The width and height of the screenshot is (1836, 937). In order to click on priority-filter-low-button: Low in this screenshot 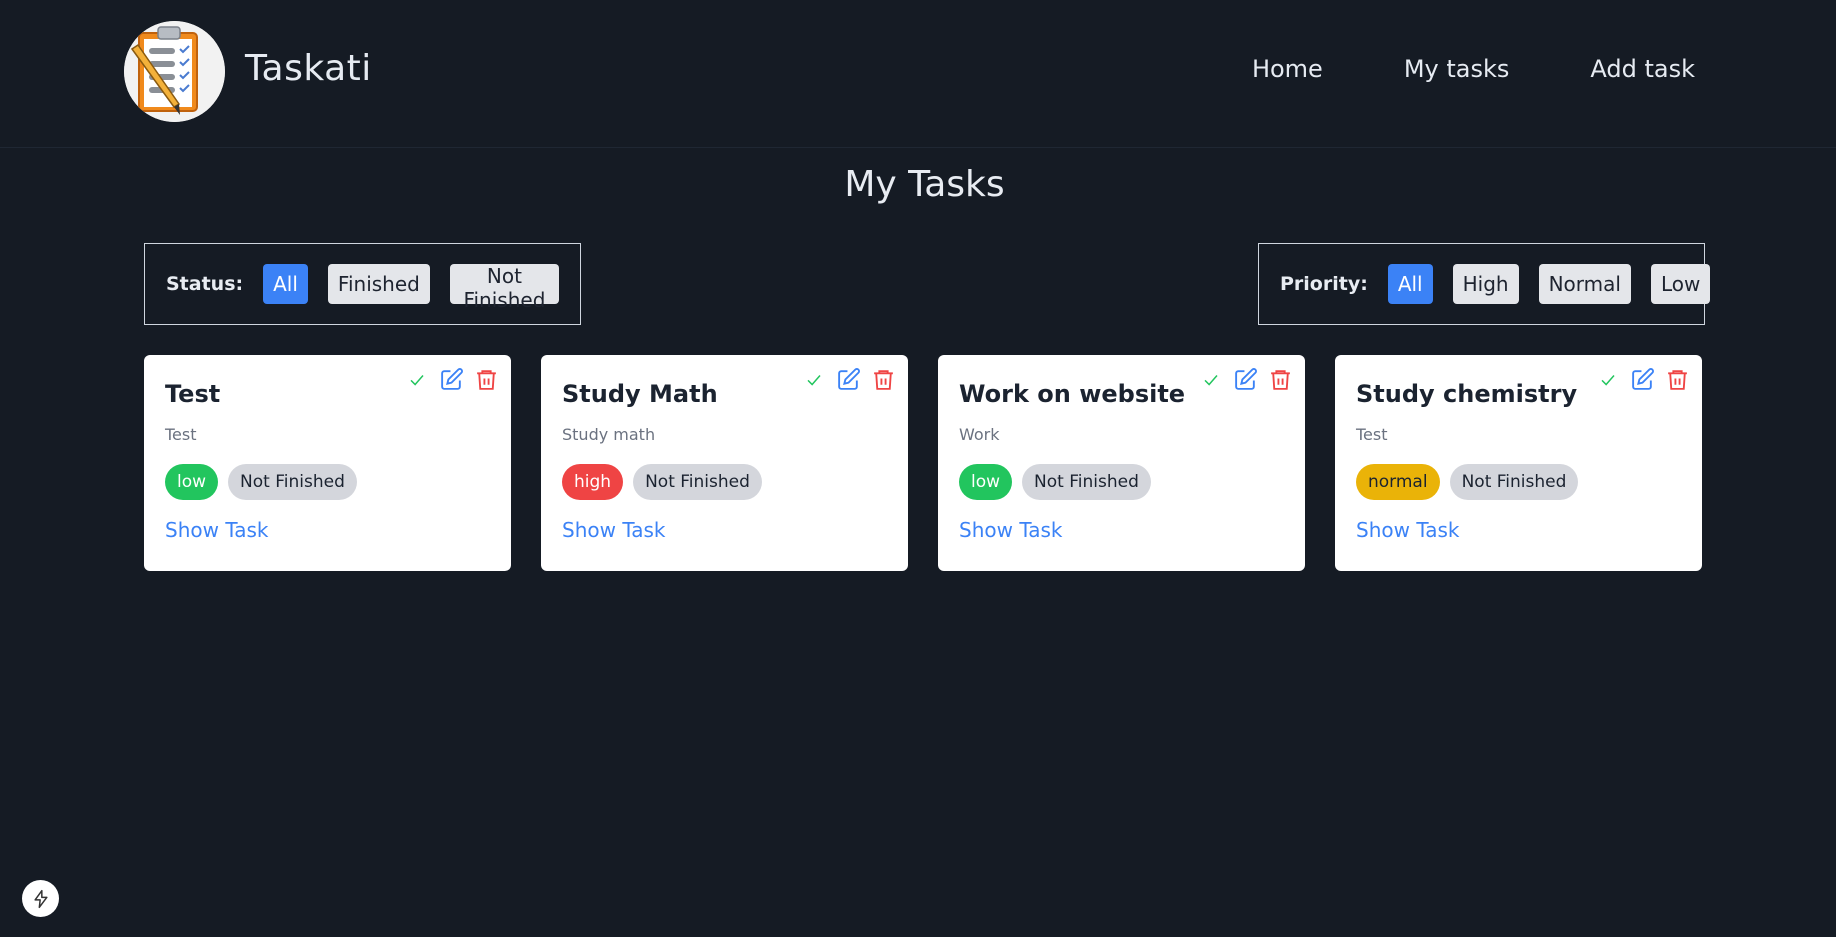, I will do `click(1680, 284)`.